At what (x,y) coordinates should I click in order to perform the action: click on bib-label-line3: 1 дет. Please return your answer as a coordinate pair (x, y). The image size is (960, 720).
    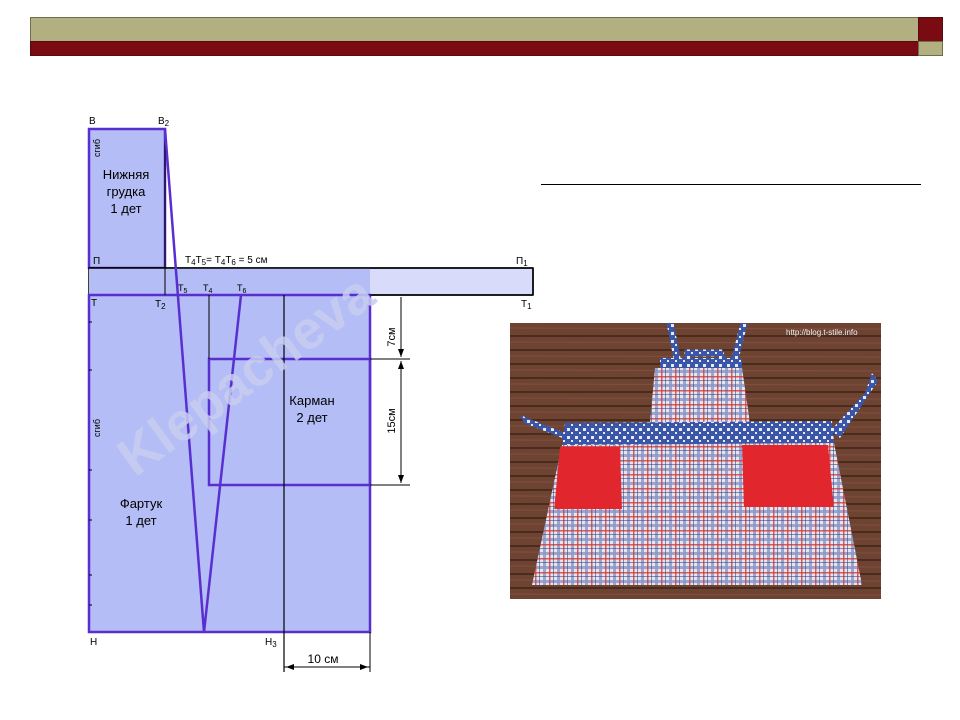
    Looking at the image, I should click on (125, 208).